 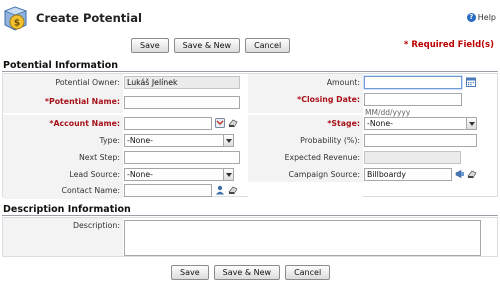 What do you see at coordinates (413, 82) in the screenshot?
I see `amount-field` at bounding box center [413, 82].